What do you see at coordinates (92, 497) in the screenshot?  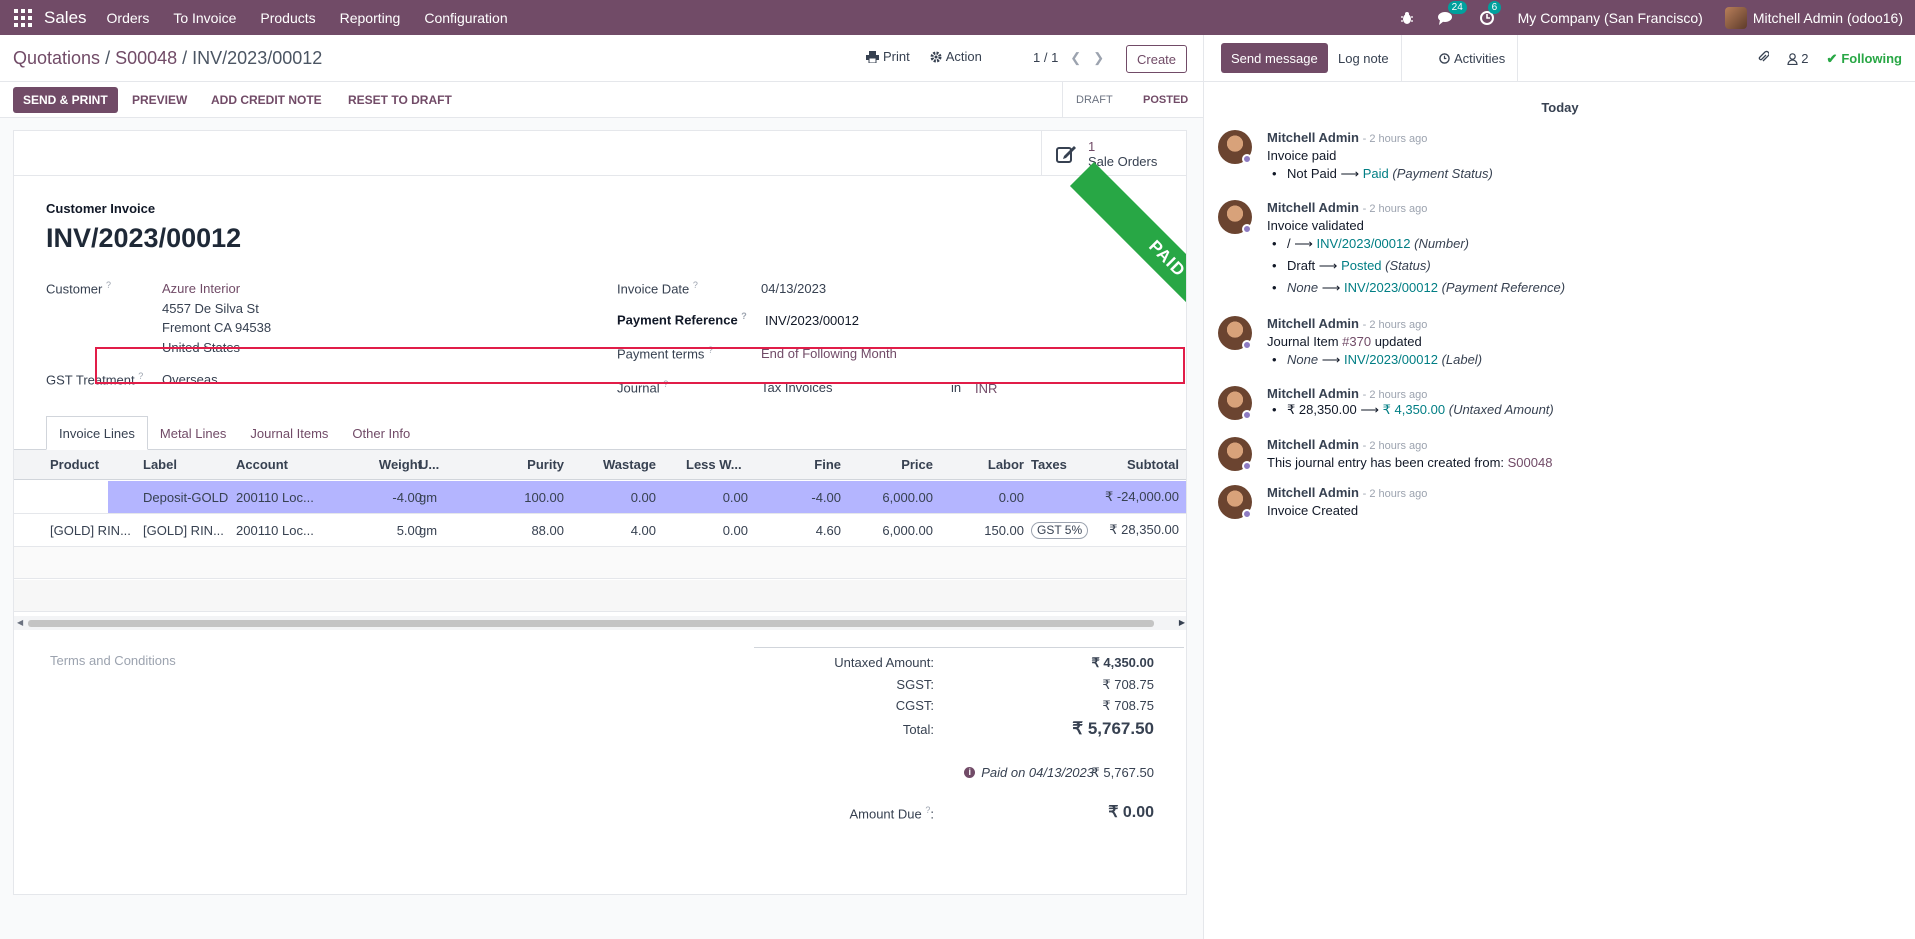 I see `cell-product` at bounding box center [92, 497].